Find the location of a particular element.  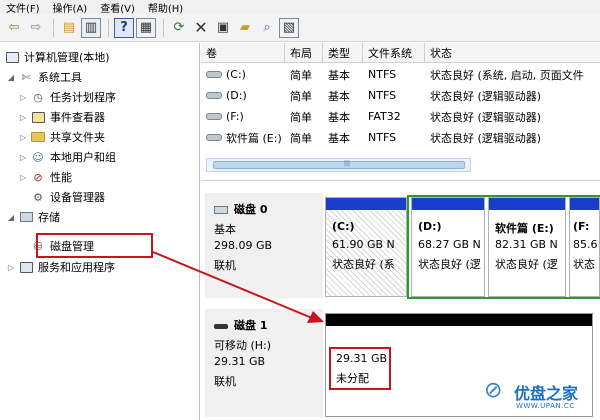

menu-action: 操作(A) is located at coordinates (70, 7).